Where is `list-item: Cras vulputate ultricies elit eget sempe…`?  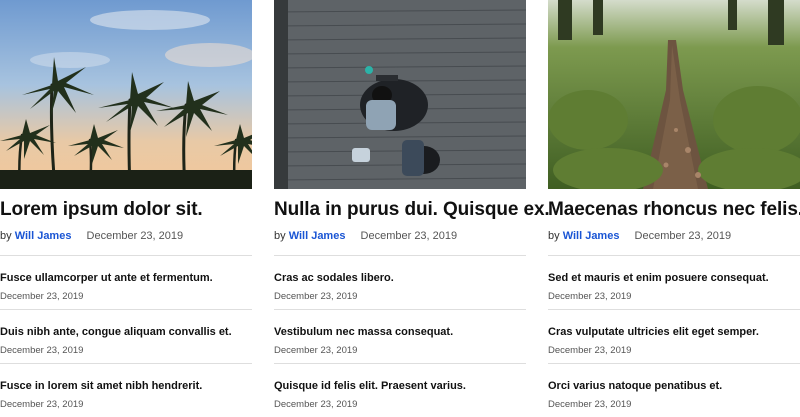
list-item: Cras vulputate ultricies elit eget sempe… is located at coordinates (674, 336).